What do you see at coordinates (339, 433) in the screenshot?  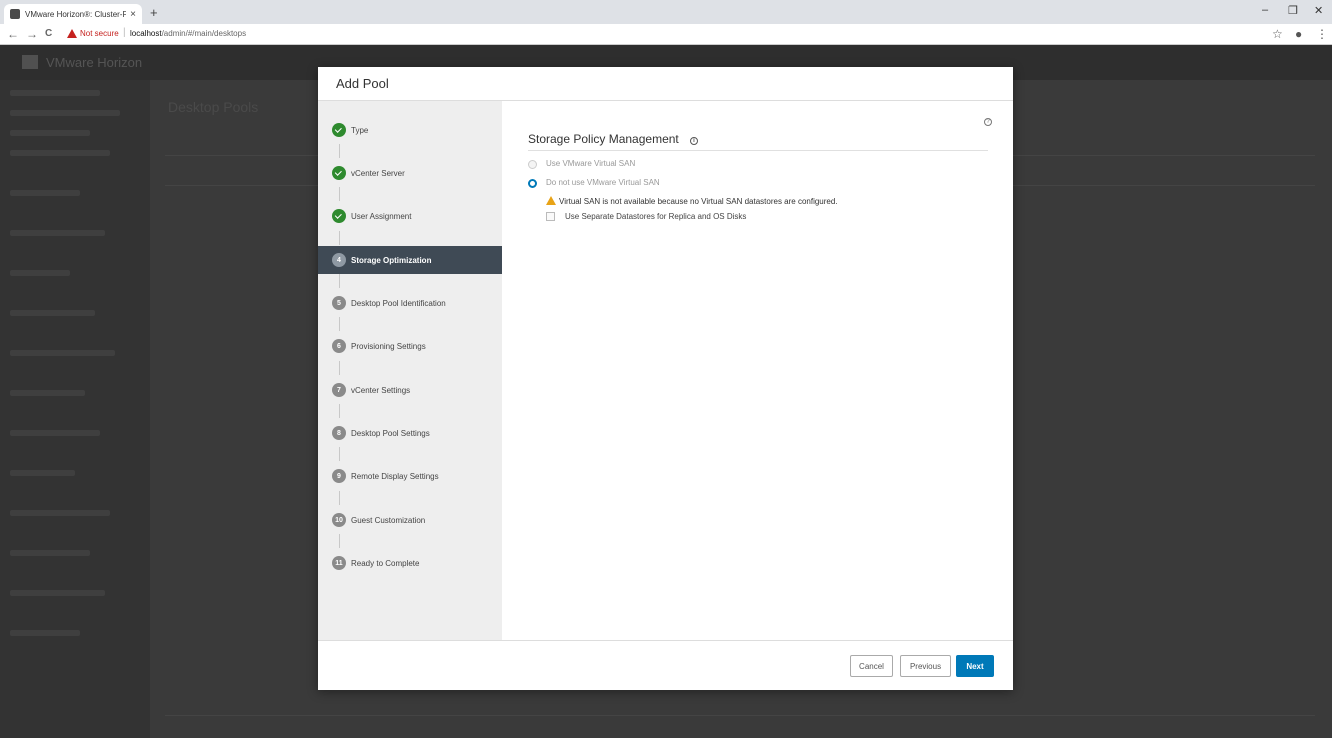 I see `step-number: 8` at bounding box center [339, 433].